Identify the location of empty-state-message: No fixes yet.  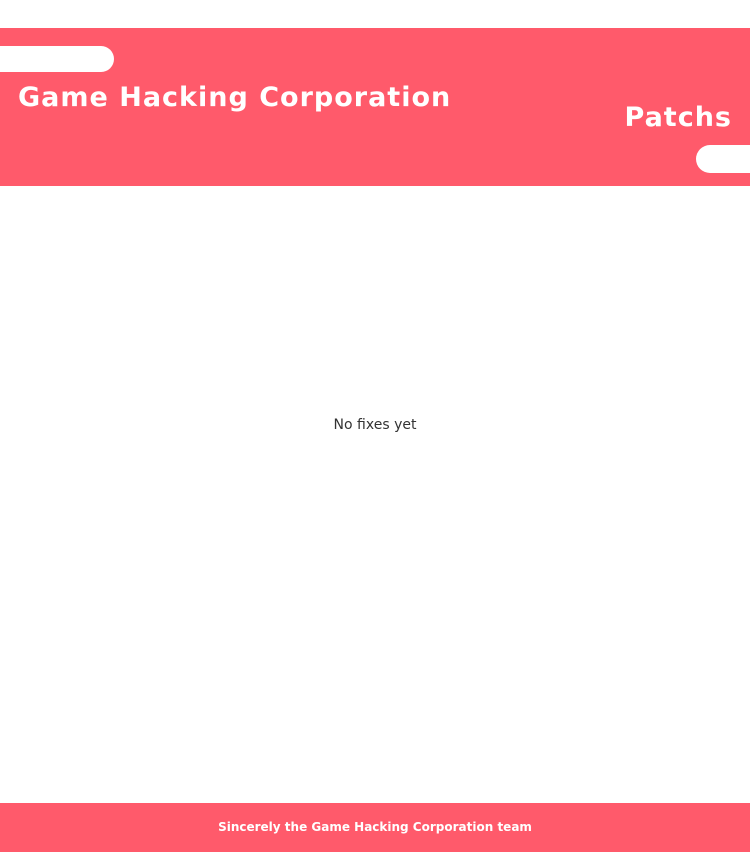
(375, 425).